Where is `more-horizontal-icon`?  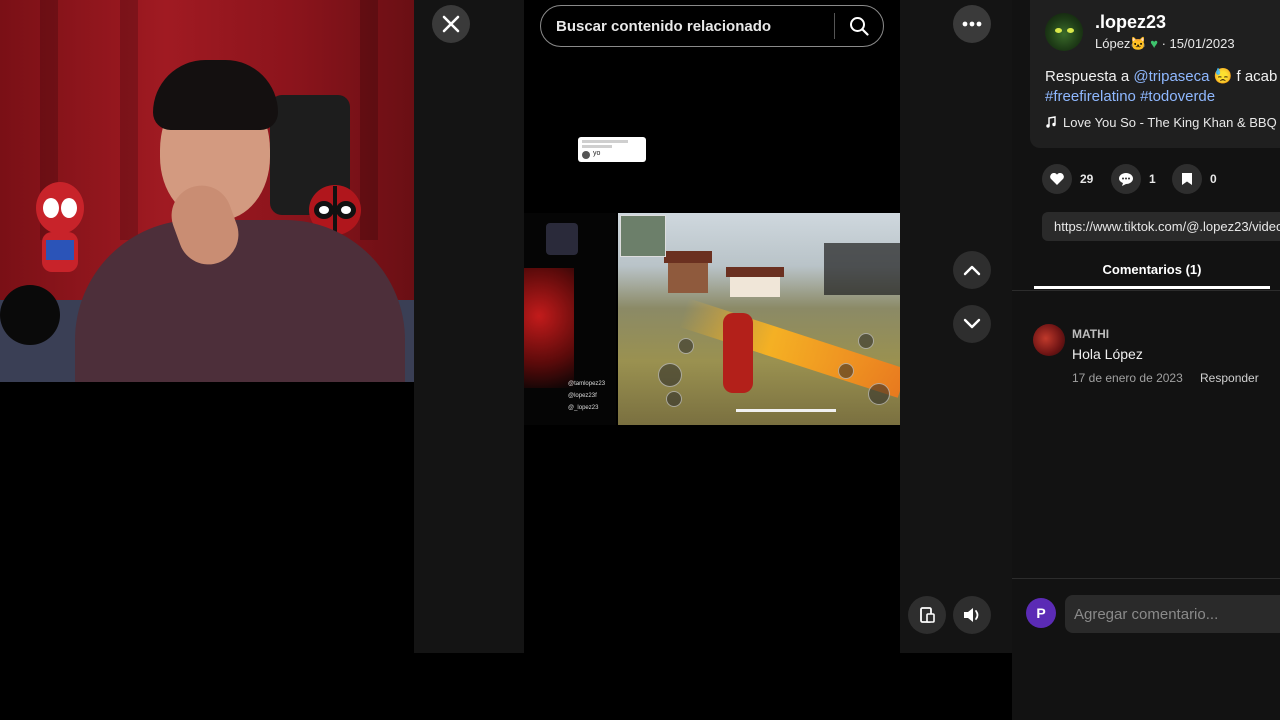
more-horizontal-icon is located at coordinates (972, 24).